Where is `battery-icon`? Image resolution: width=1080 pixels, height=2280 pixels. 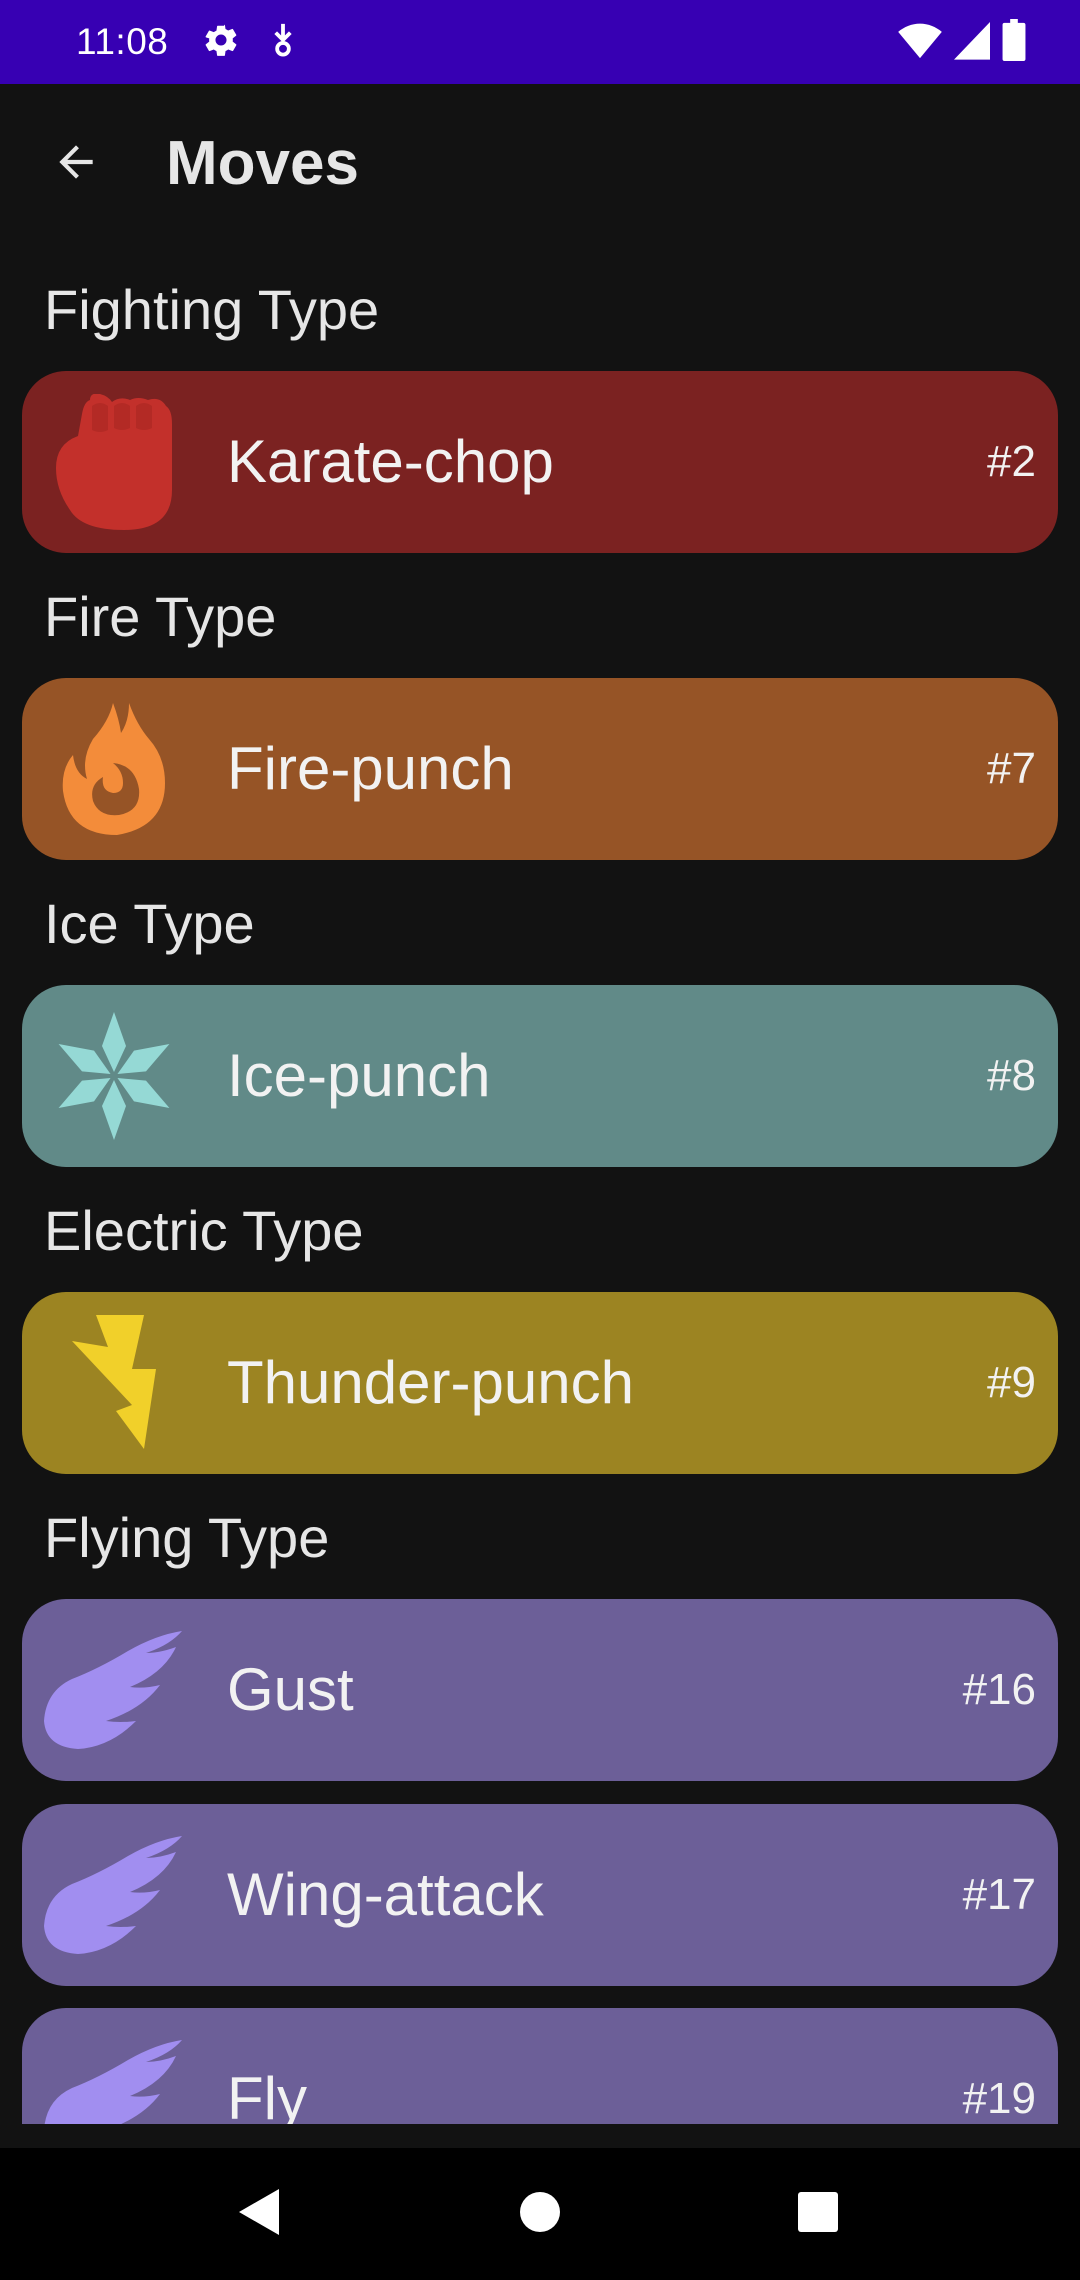
battery-icon is located at coordinates (1014, 42).